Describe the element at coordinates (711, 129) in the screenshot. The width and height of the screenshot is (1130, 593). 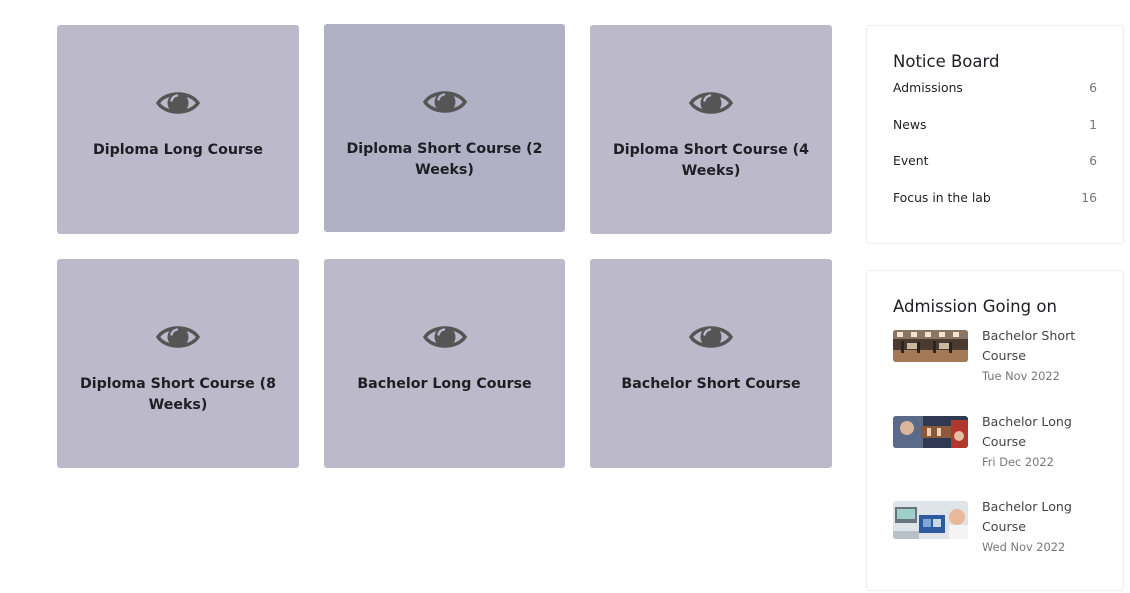
I see `course-card-diploma-short-4-weeks: Diploma Short Course (4 Weeks)` at that location.